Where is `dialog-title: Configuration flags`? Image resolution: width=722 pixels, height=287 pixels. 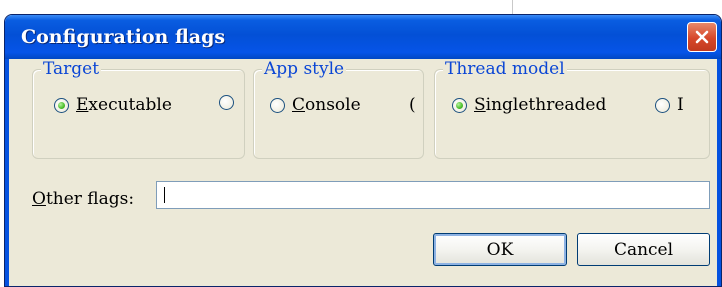 dialog-title: Configuration flags is located at coordinates (123, 37).